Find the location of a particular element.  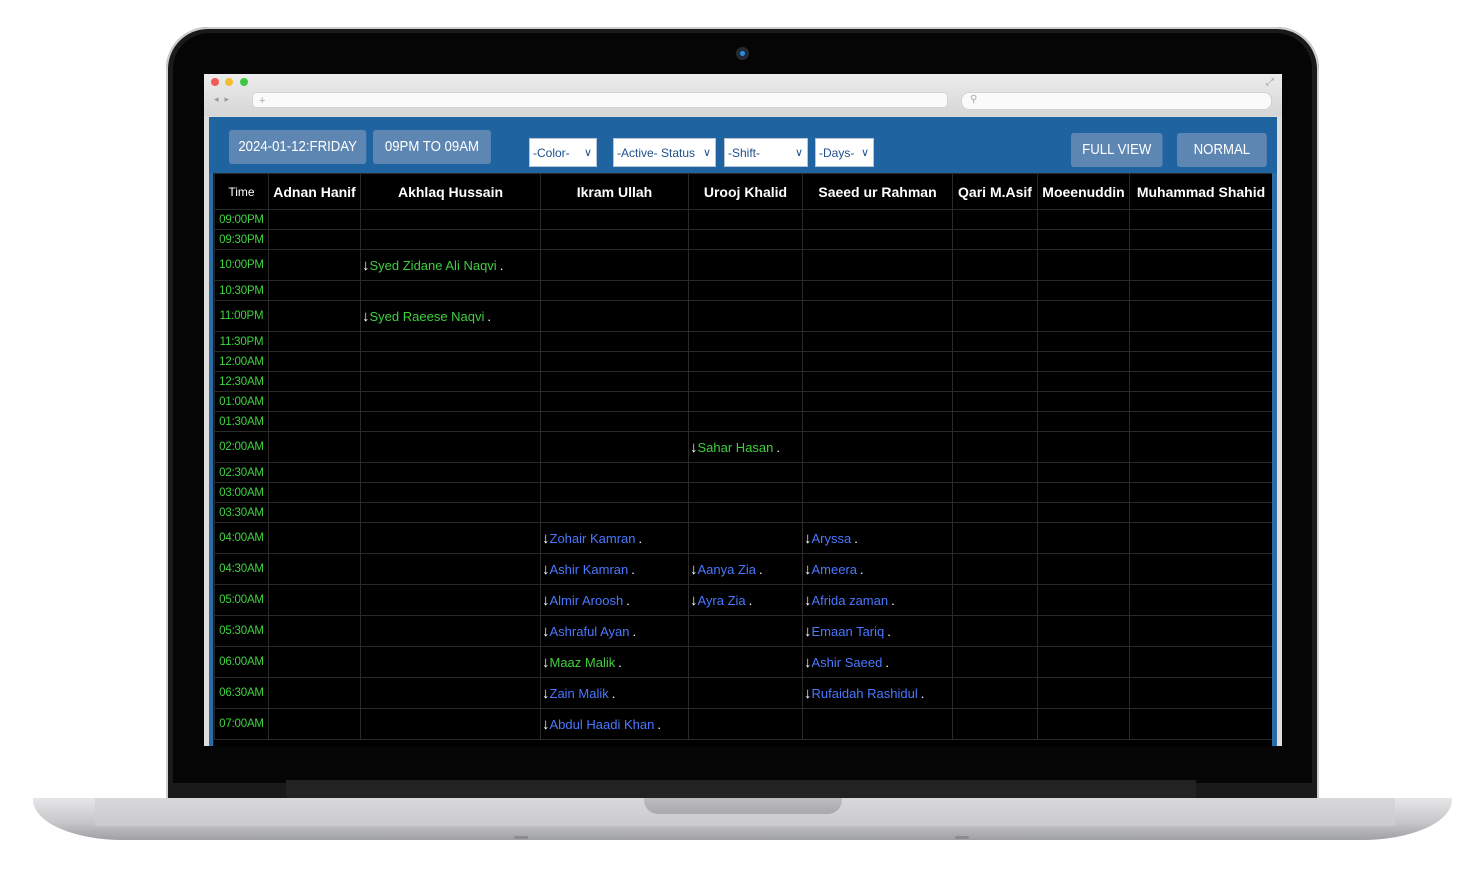

minimize-window-icon is located at coordinates (229, 82).